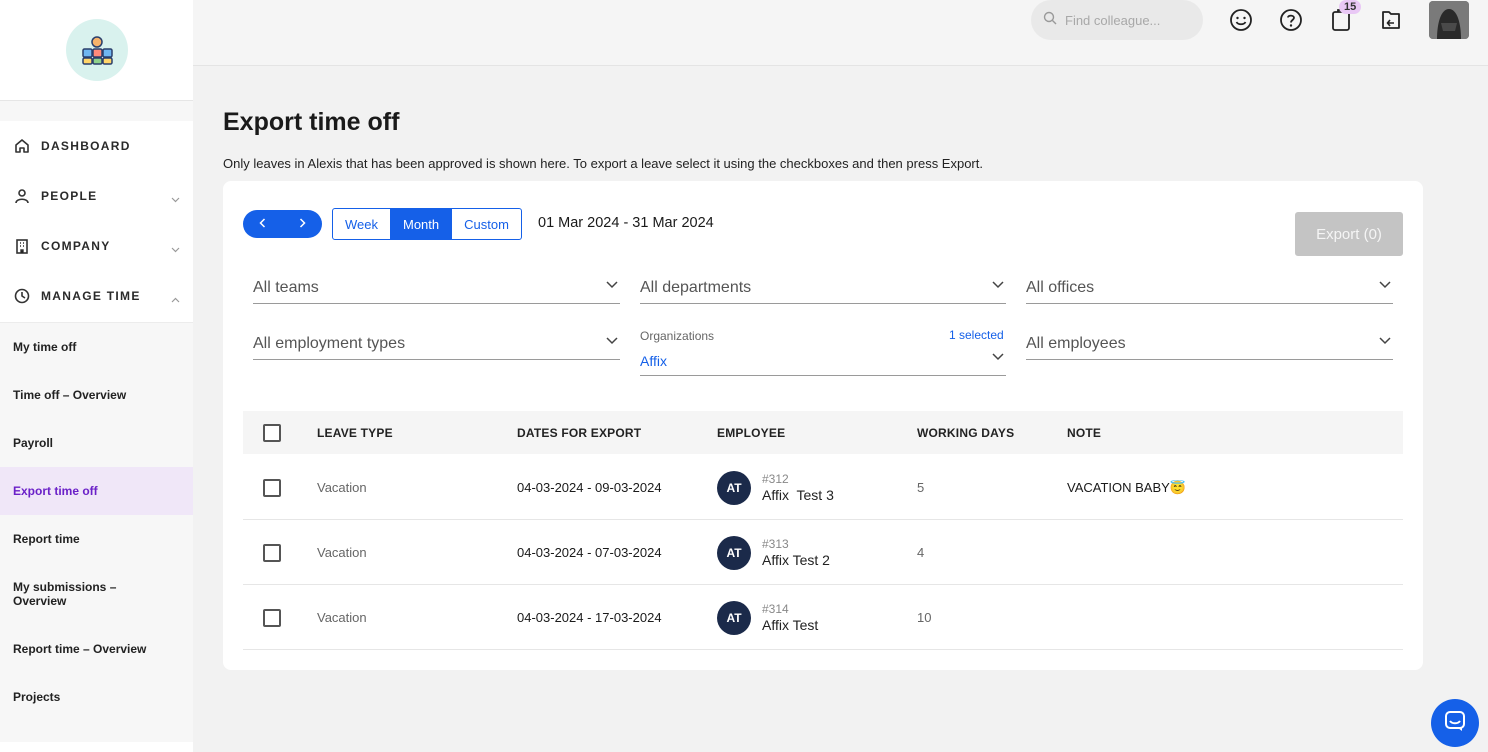 The width and height of the screenshot is (1488, 752). What do you see at coordinates (823, 290) in the screenshot?
I see `departments-filter: All departments` at bounding box center [823, 290].